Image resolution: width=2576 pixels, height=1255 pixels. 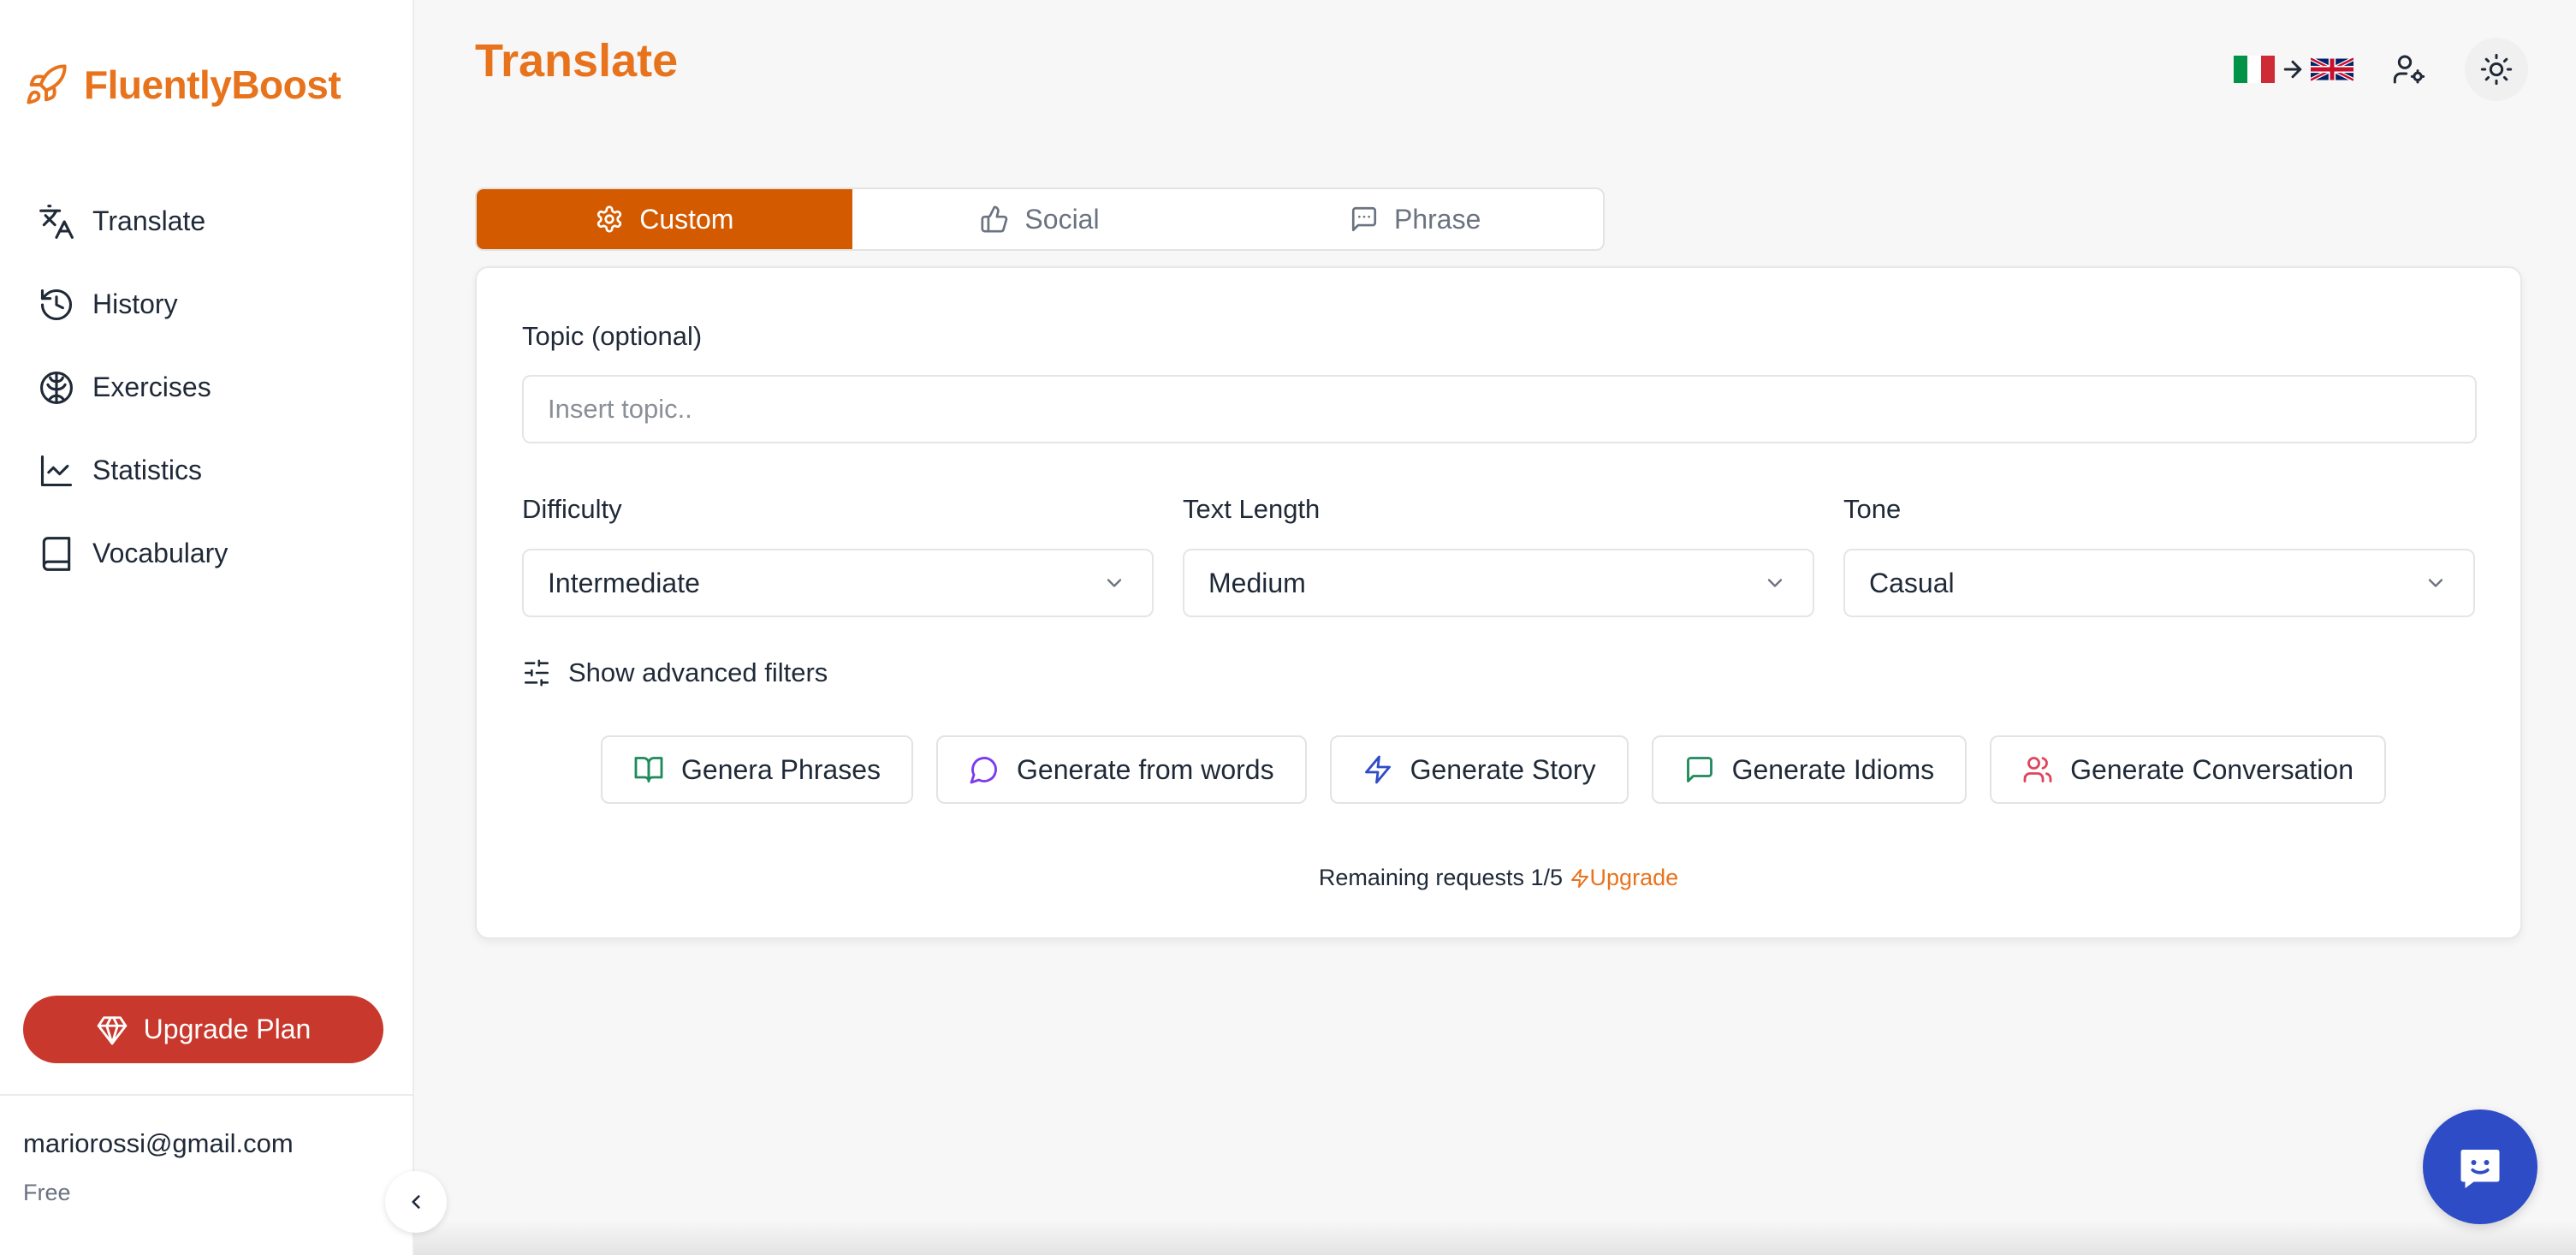 What do you see at coordinates (648, 769) in the screenshot?
I see `open-book-icon` at bounding box center [648, 769].